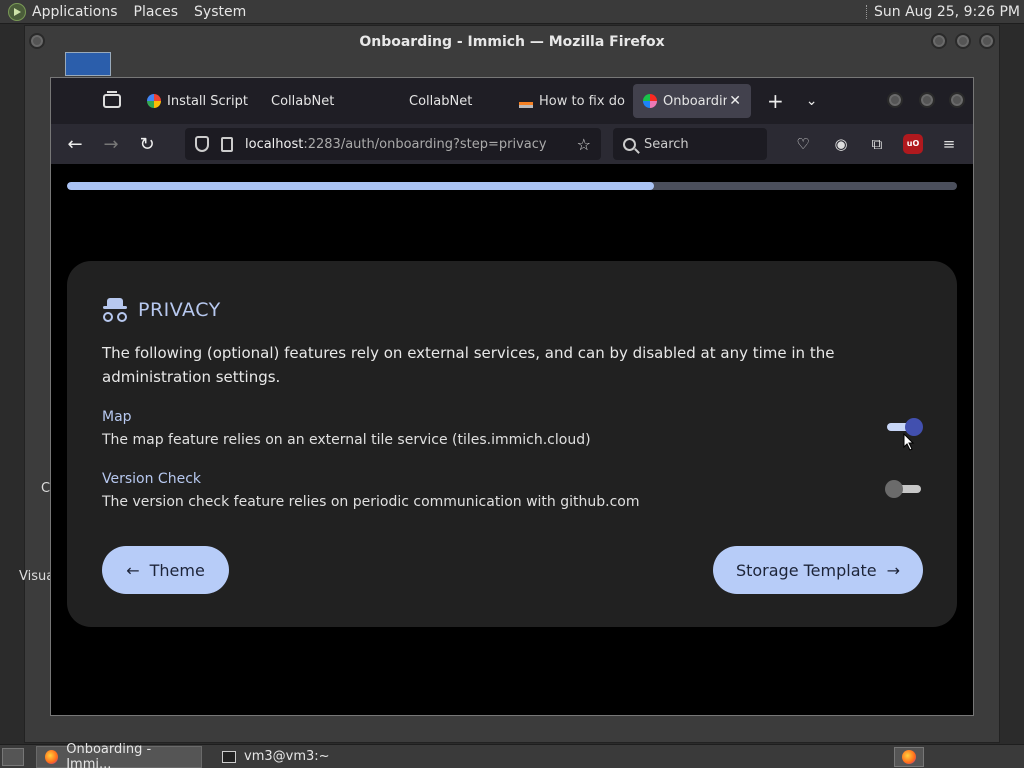 This screenshot has width=1024, height=768. What do you see at coordinates (939, 41) in the screenshot?
I see `window-minimize-button` at bounding box center [939, 41].